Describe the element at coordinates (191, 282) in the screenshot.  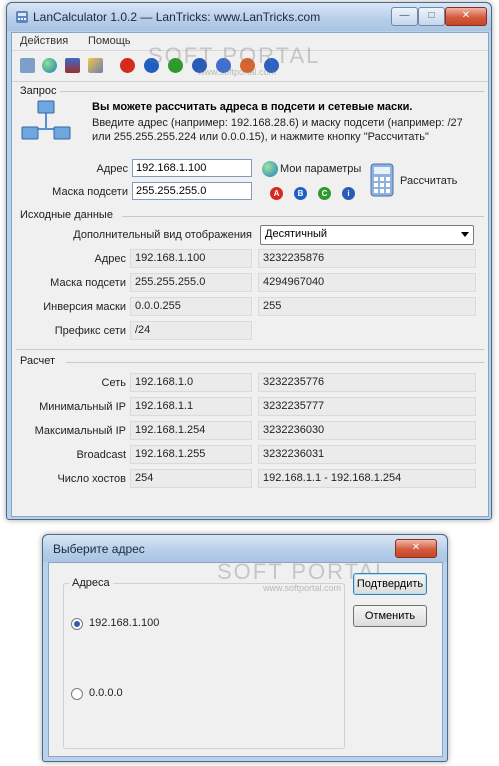
I see `source-mask-value: 255.255.255.0` at that location.